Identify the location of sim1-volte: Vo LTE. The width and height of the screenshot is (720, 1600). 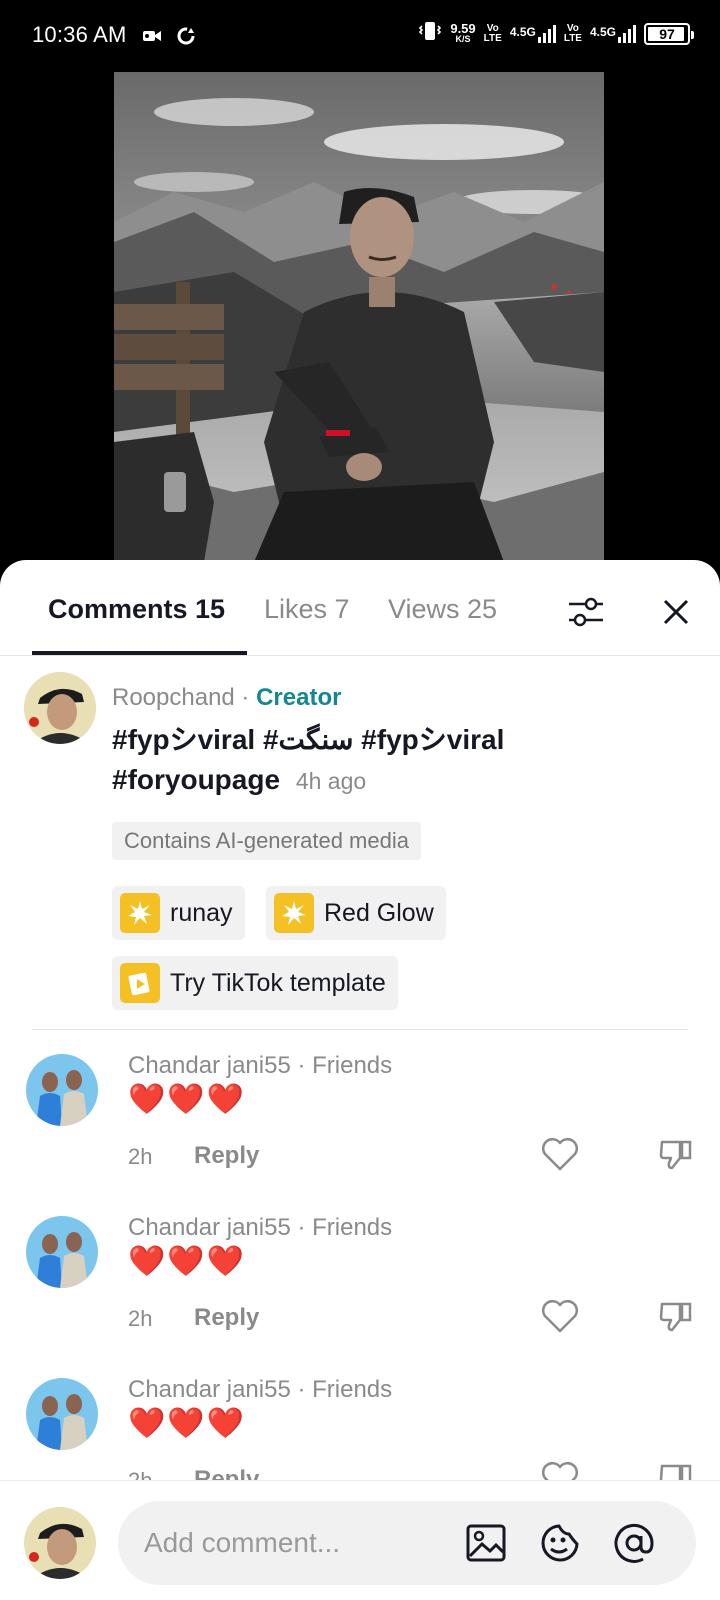
(492, 33).